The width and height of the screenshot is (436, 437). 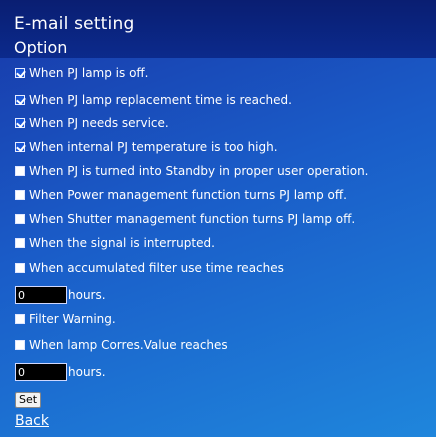 I want to click on filter-hours-input, so click(x=41, y=295).